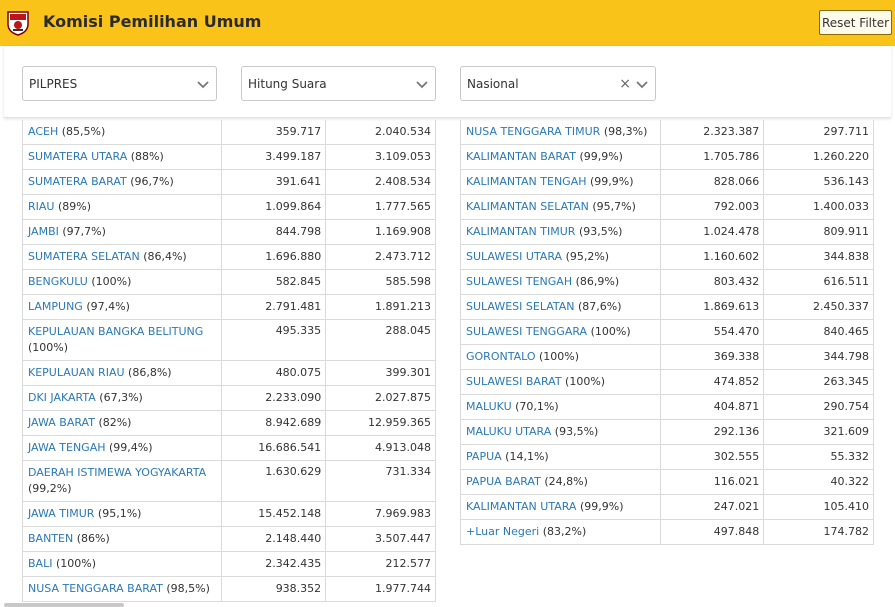 This screenshot has height=607, width=895. Describe the element at coordinates (119, 83) in the screenshot. I see `election-type-select: PILPRES` at that location.